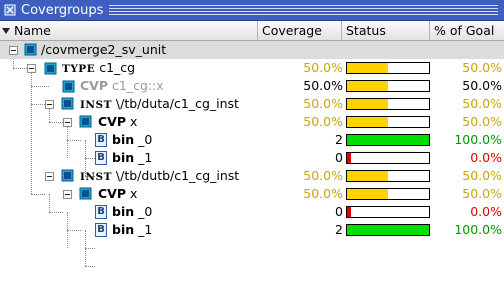  Describe the element at coordinates (177, 103) in the screenshot. I see `row-name: \/tb/duta/c1_cg_inst` at that location.